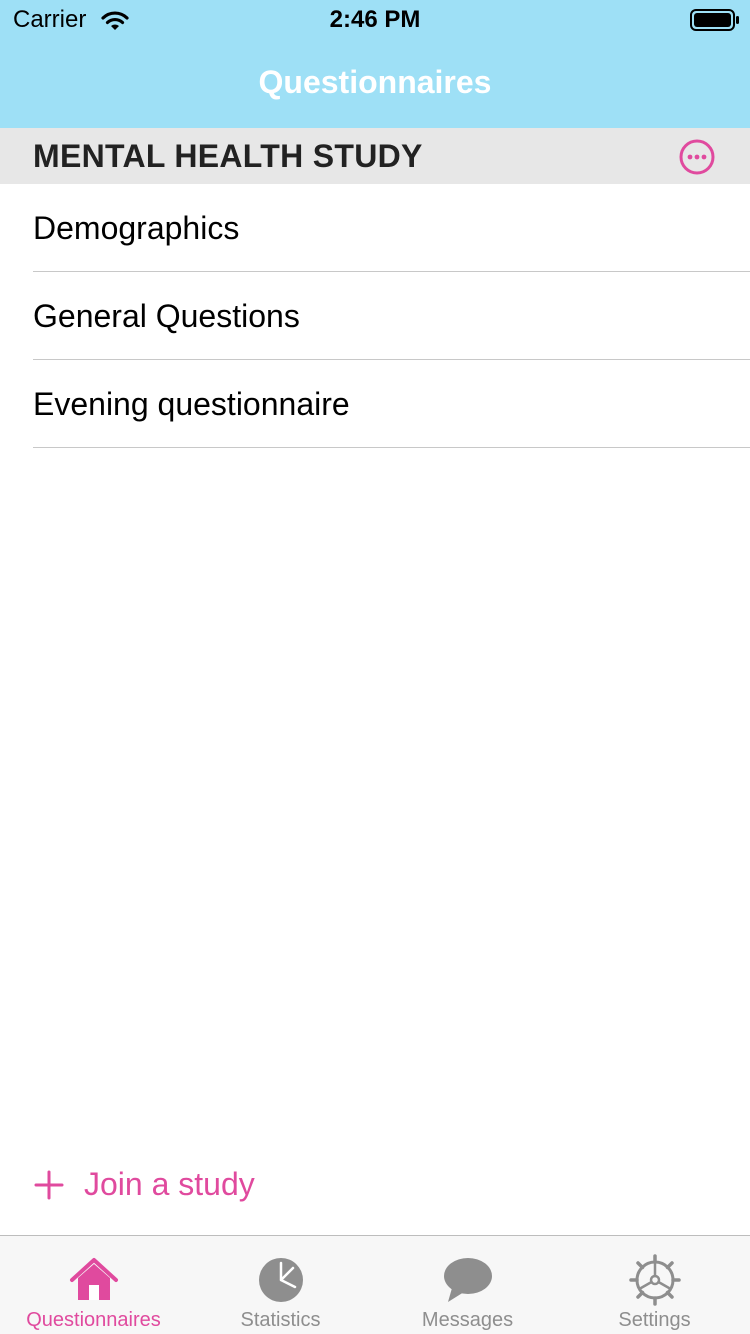  I want to click on study-section-header: MENTAL HEALTH STUDY, so click(375, 156).